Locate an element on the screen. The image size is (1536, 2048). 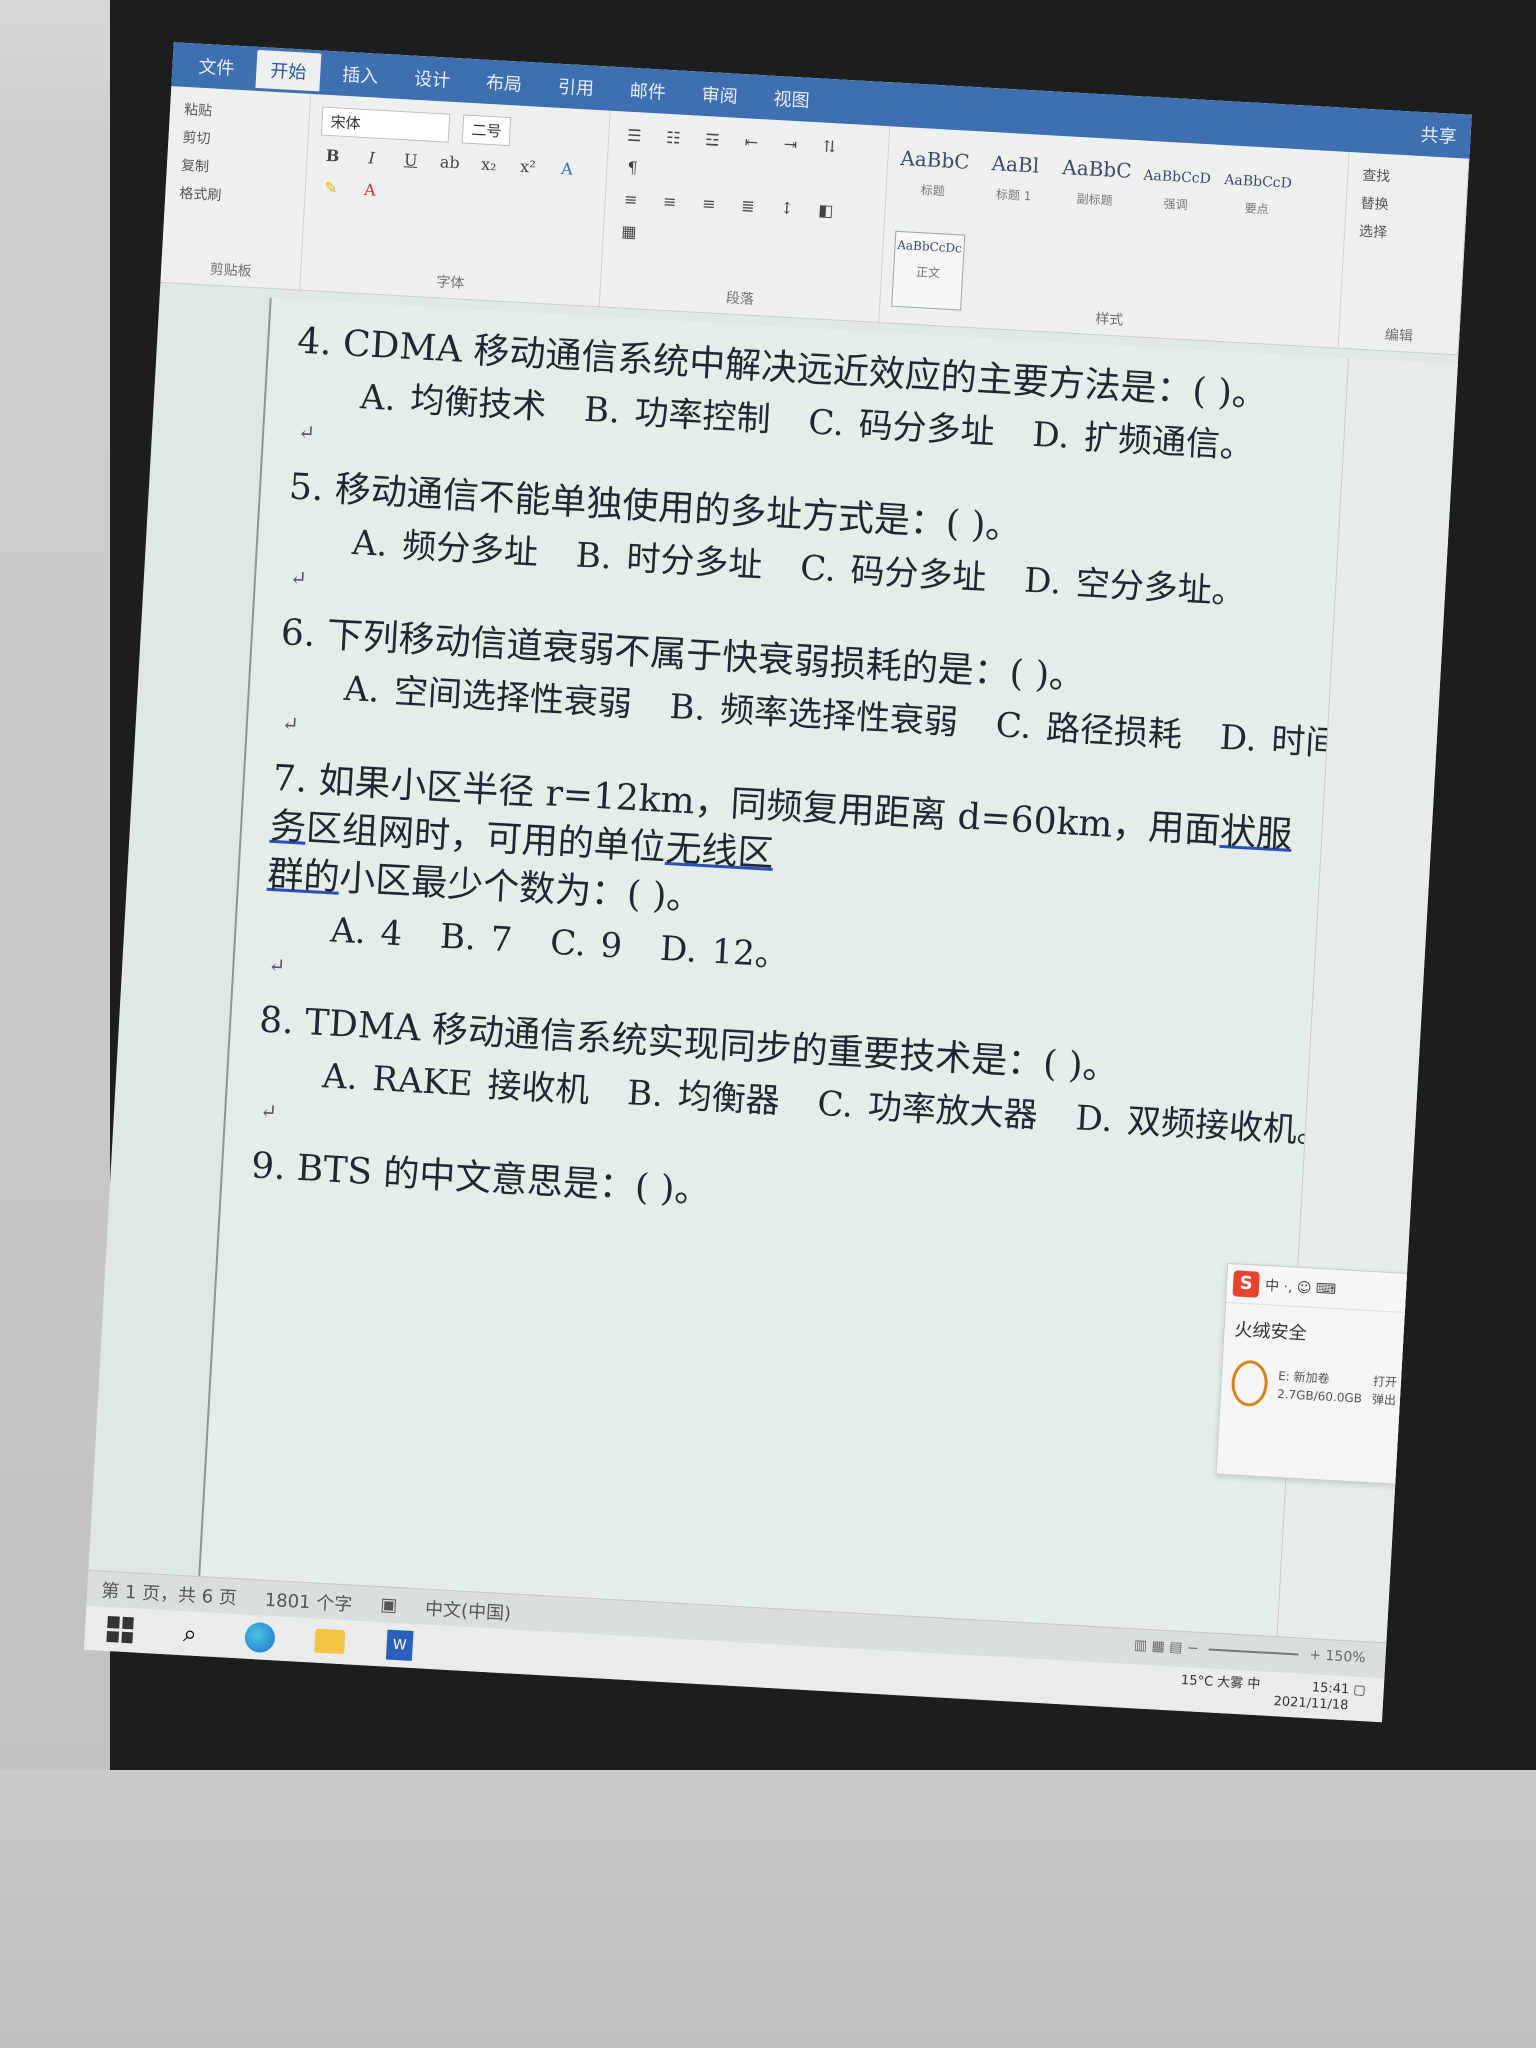
option: C. 功率放大器 is located at coordinates (927, 1110).